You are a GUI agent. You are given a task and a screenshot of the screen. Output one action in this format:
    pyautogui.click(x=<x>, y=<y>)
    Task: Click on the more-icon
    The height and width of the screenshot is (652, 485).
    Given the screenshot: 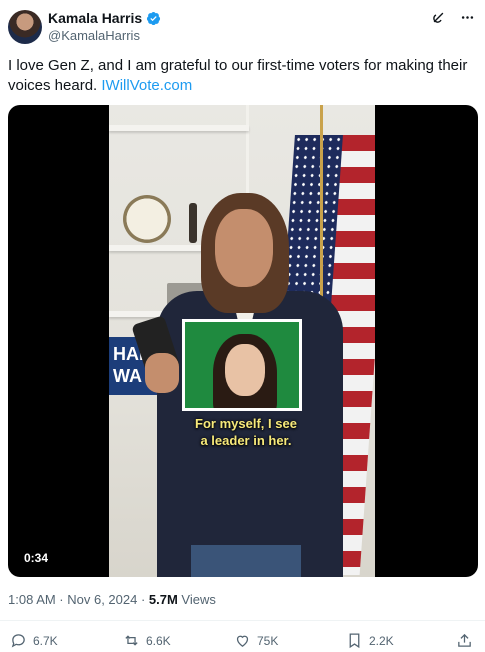 What is the action you would take?
    pyautogui.click(x=467, y=19)
    